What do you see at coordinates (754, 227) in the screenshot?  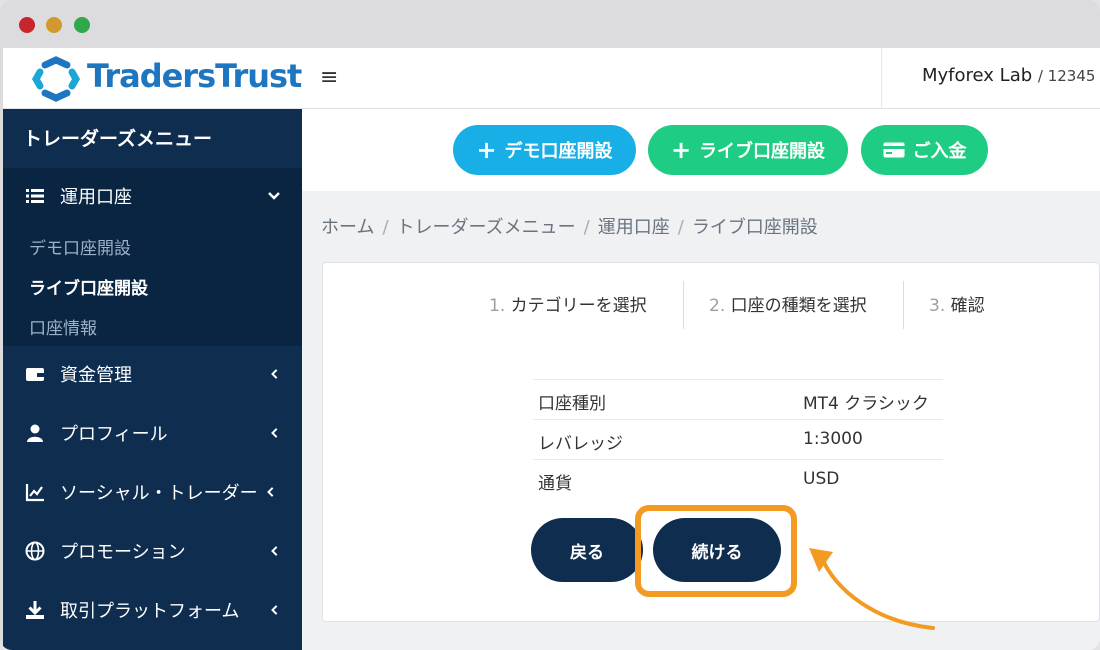 I see `breadcrumb-current: ライブ口座開設` at bounding box center [754, 227].